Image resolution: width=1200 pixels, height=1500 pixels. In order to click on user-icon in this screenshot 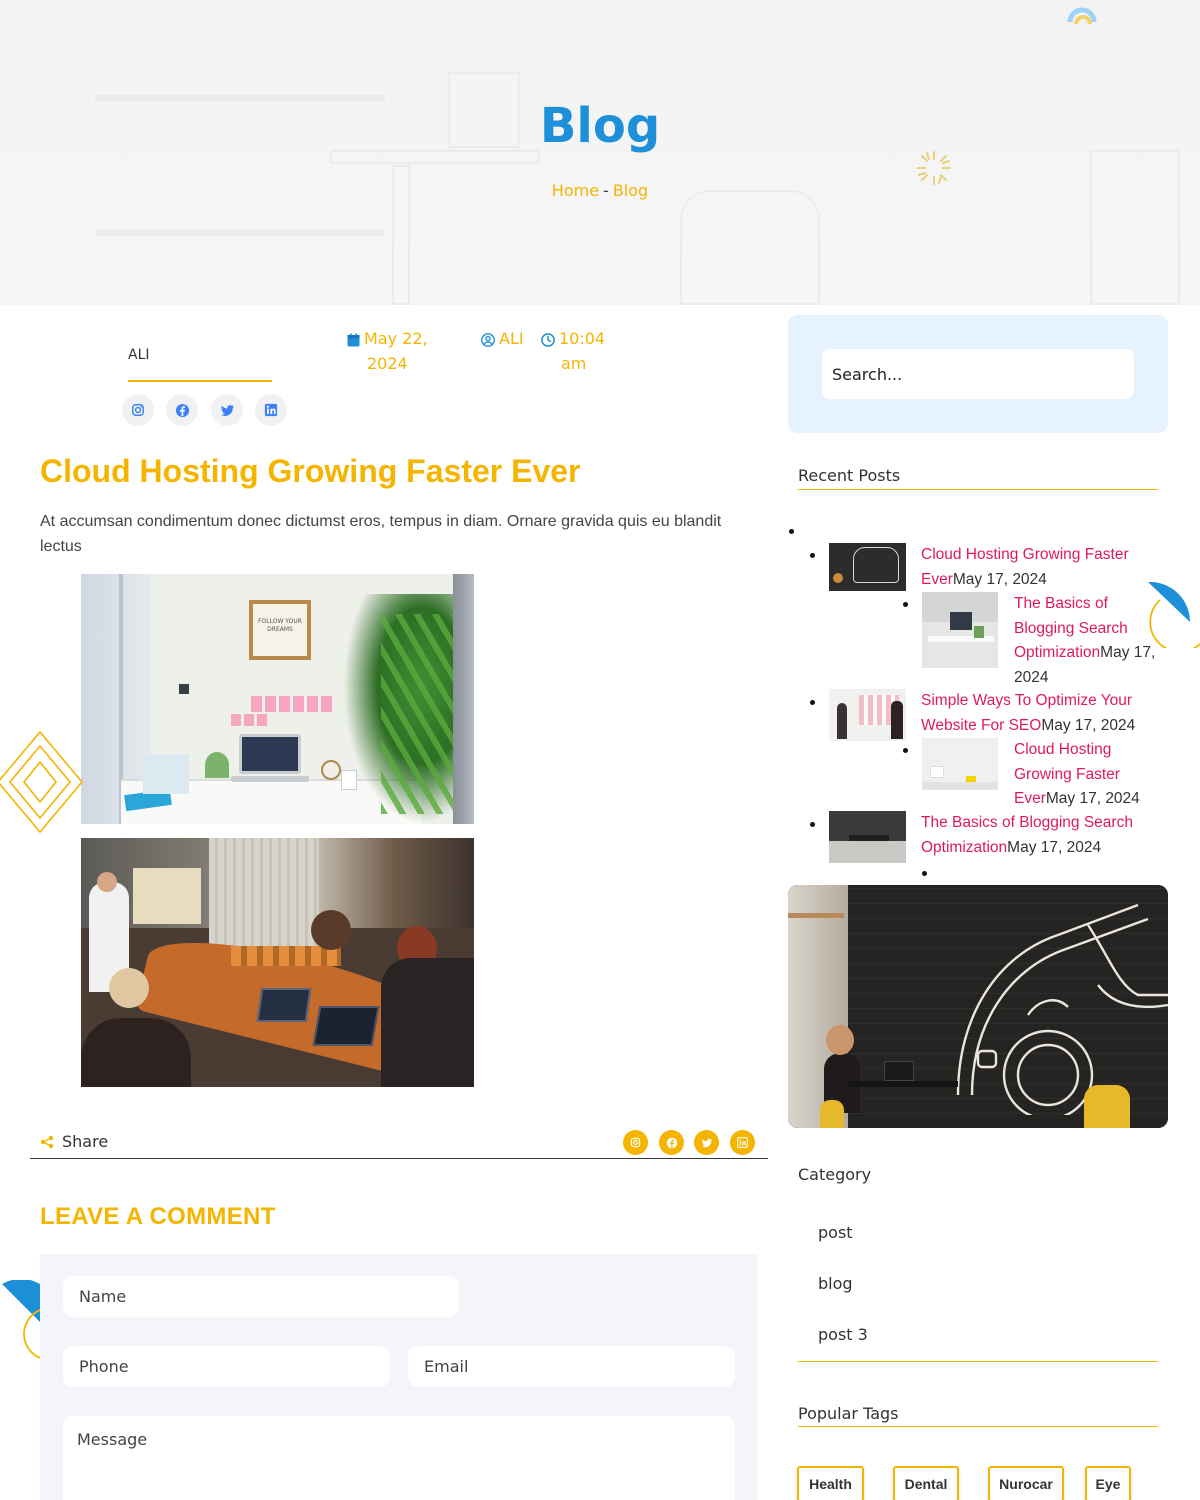, I will do `click(488, 339)`.